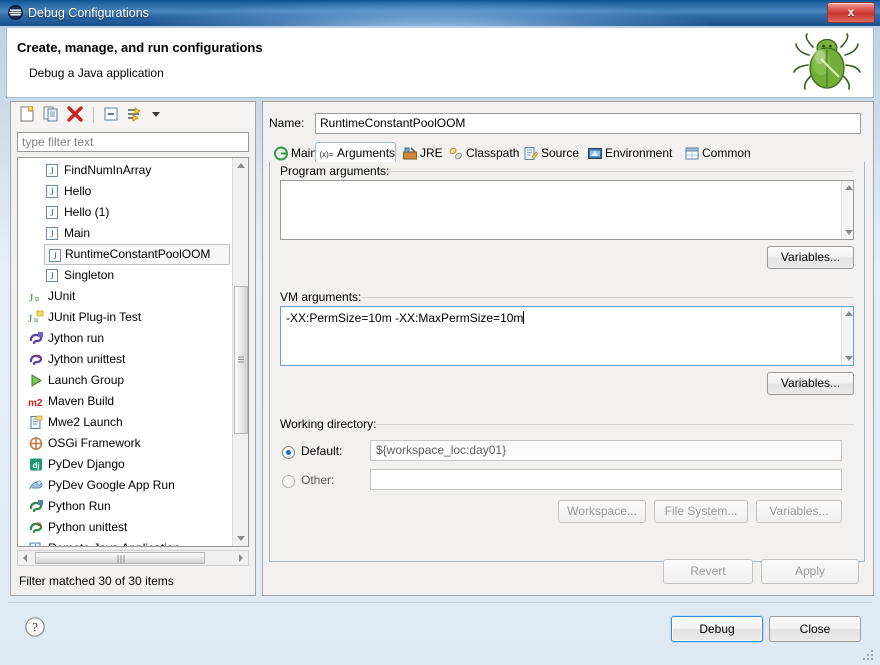 This screenshot has height=665, width=880. I want to click on tree-item-pydev-google-app-run: PyDev Google App Run, so click(125, 485).